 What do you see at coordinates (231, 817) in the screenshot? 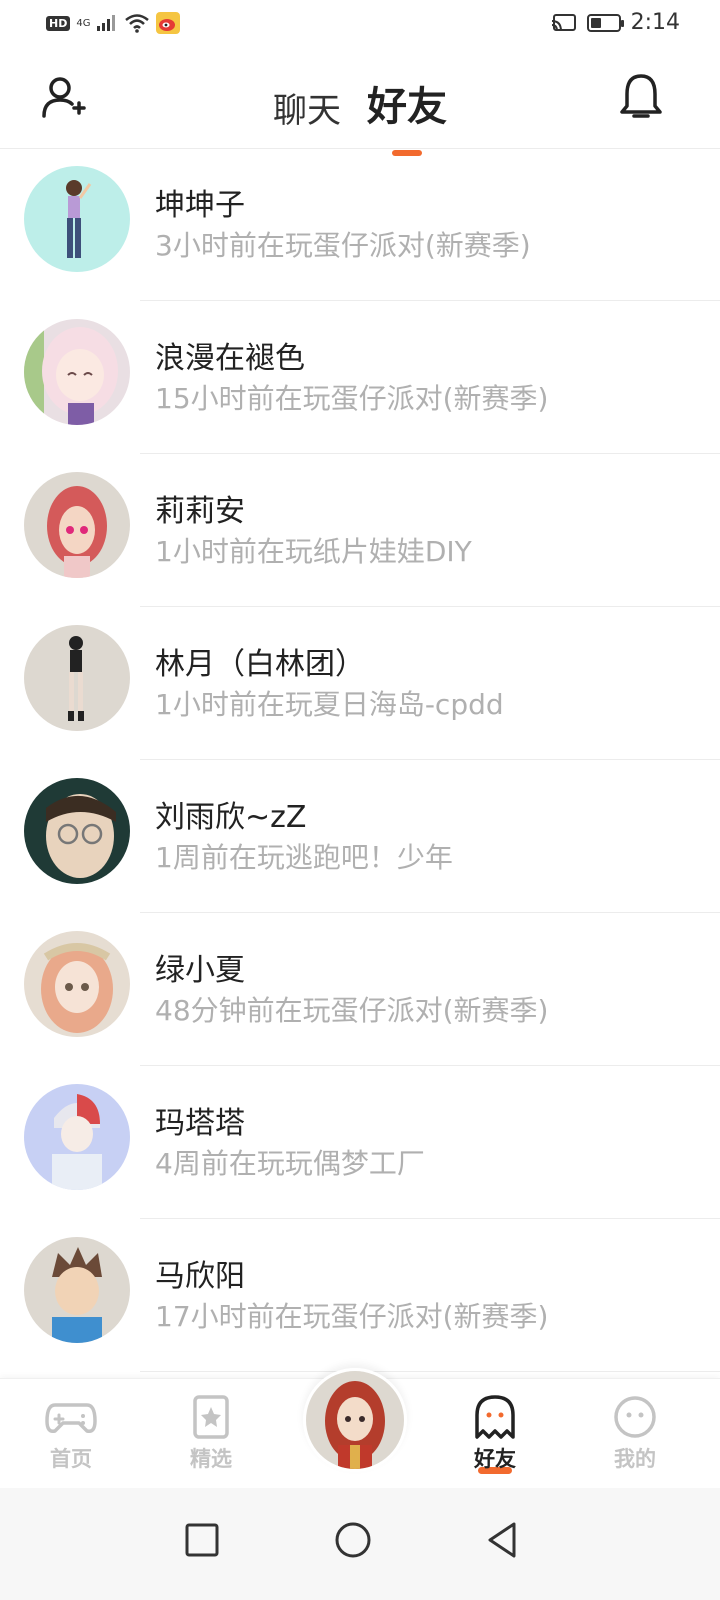
I see `friend-name: 刘雨欣~zZ` at bounding box center [231, 817].